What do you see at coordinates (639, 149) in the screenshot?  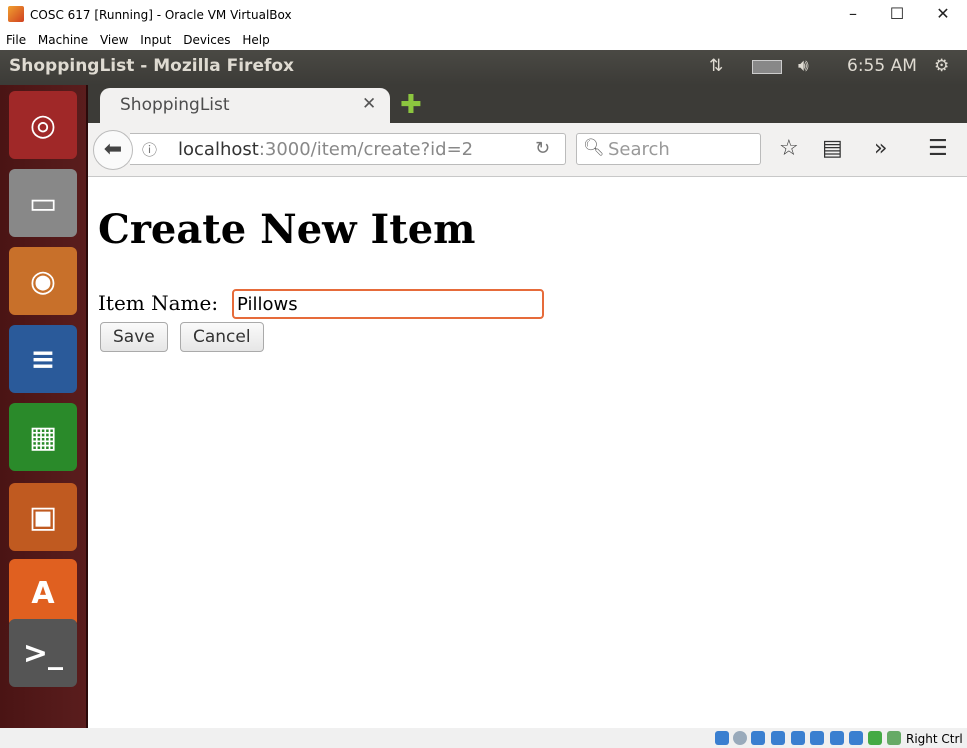 I see `search-placeholder: Search` at bounding box center [639, 149].